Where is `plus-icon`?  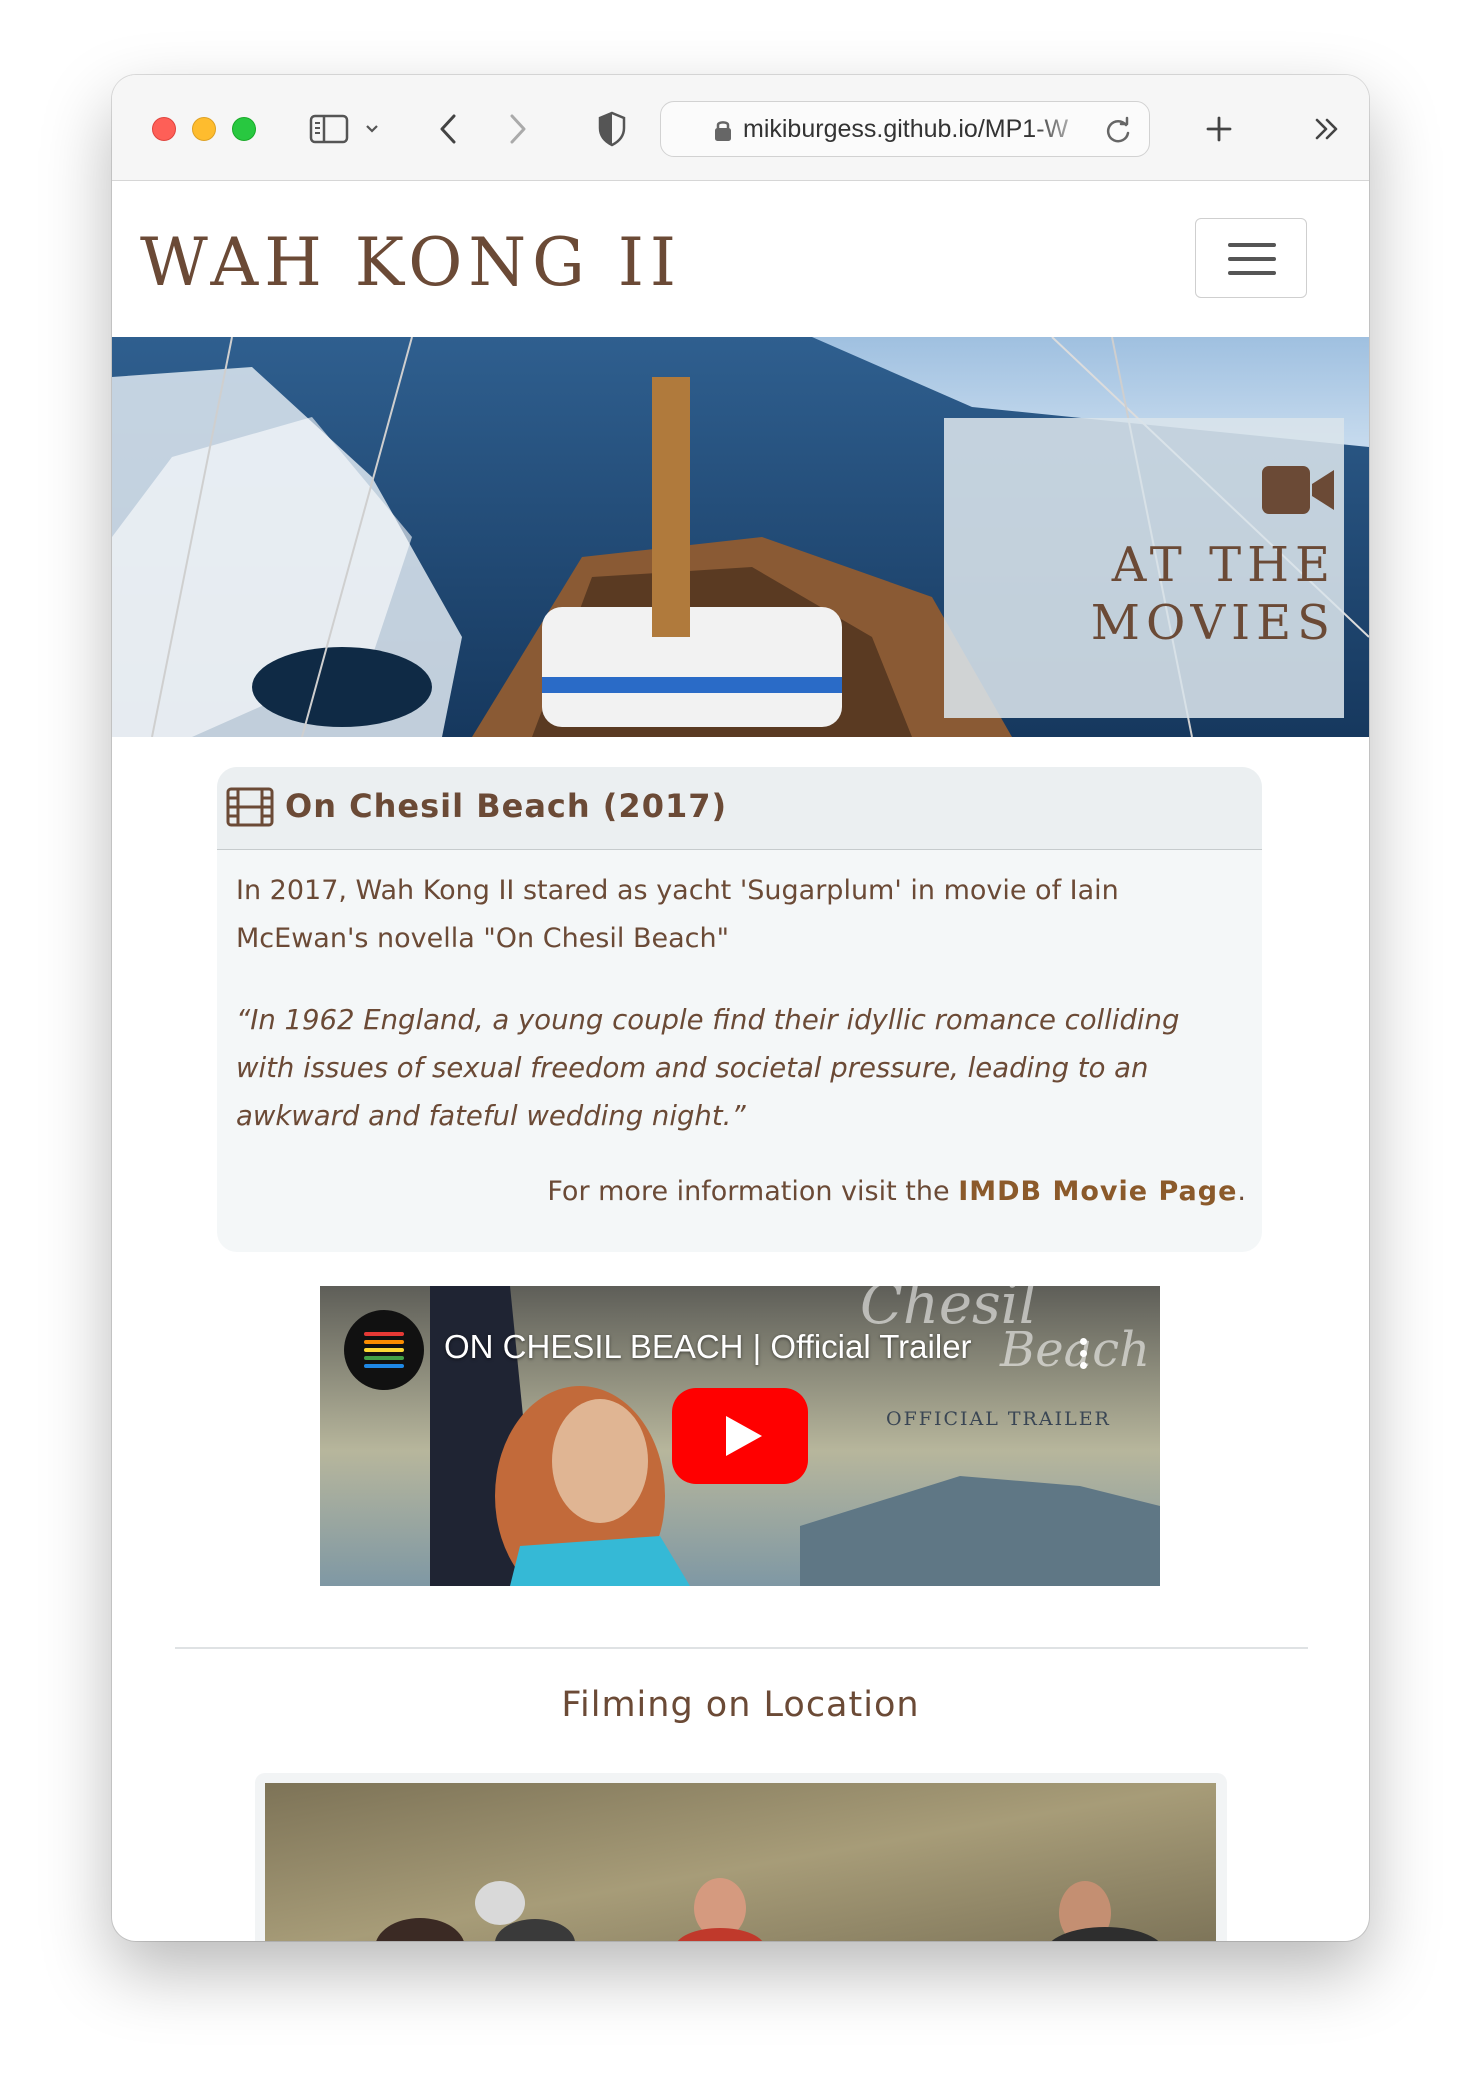 plus-icon is located at coordinates (1219, 129).